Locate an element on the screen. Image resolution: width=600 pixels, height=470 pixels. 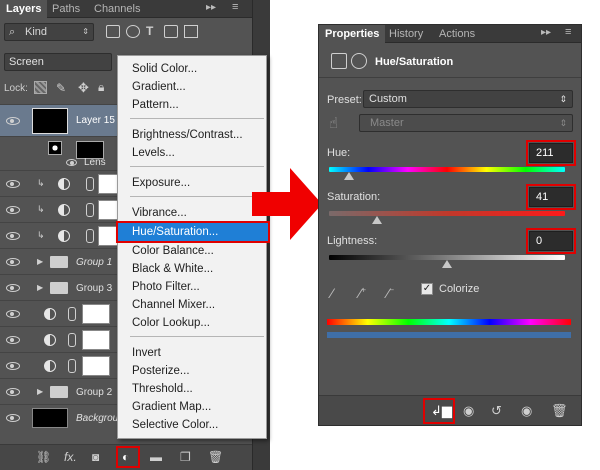
view-previous-icon: ◉ is located at coordinates (468, 411).